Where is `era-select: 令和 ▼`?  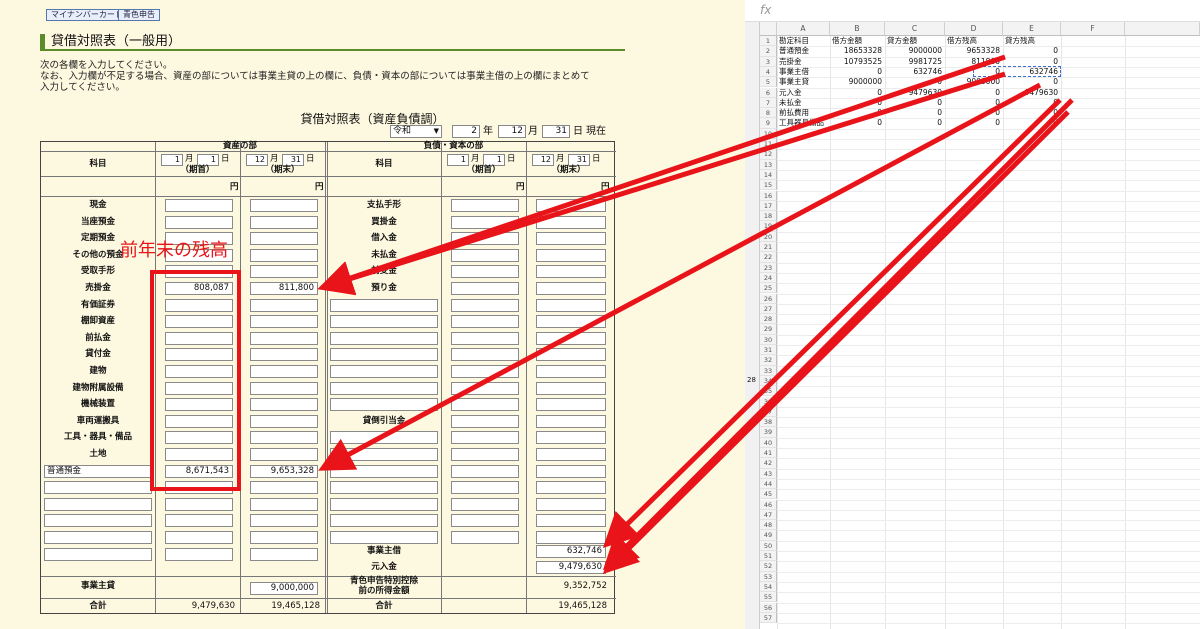
era-select: 令和 ▼ is located at coordinates (416, 131).